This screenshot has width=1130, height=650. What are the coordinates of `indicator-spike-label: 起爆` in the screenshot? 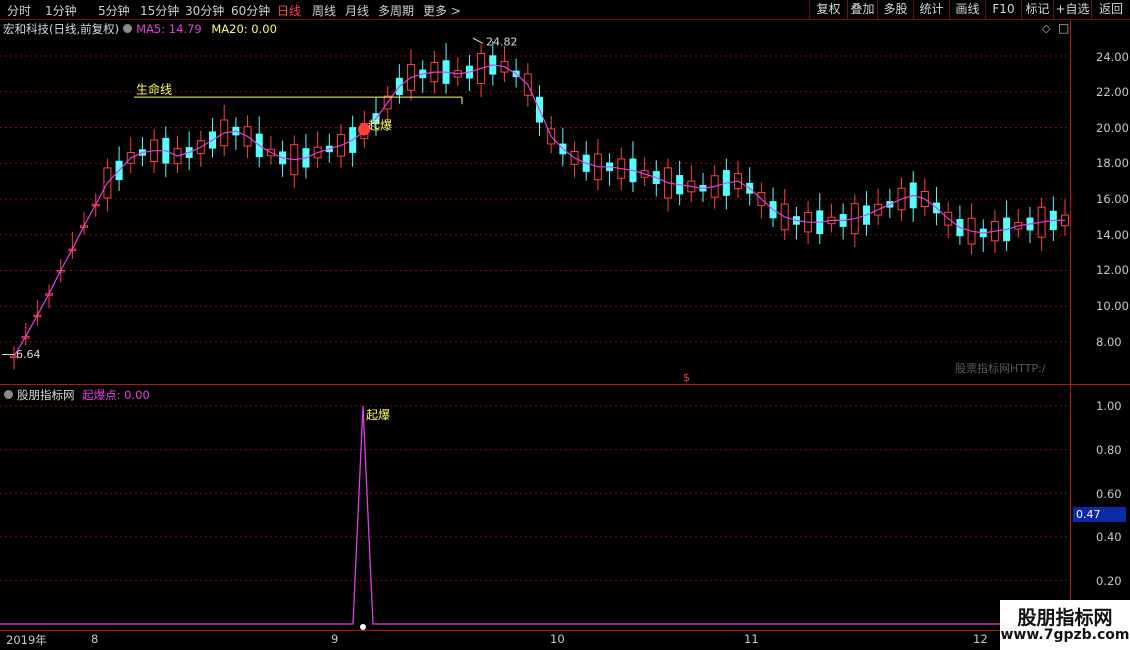 It's located at (378, 415).